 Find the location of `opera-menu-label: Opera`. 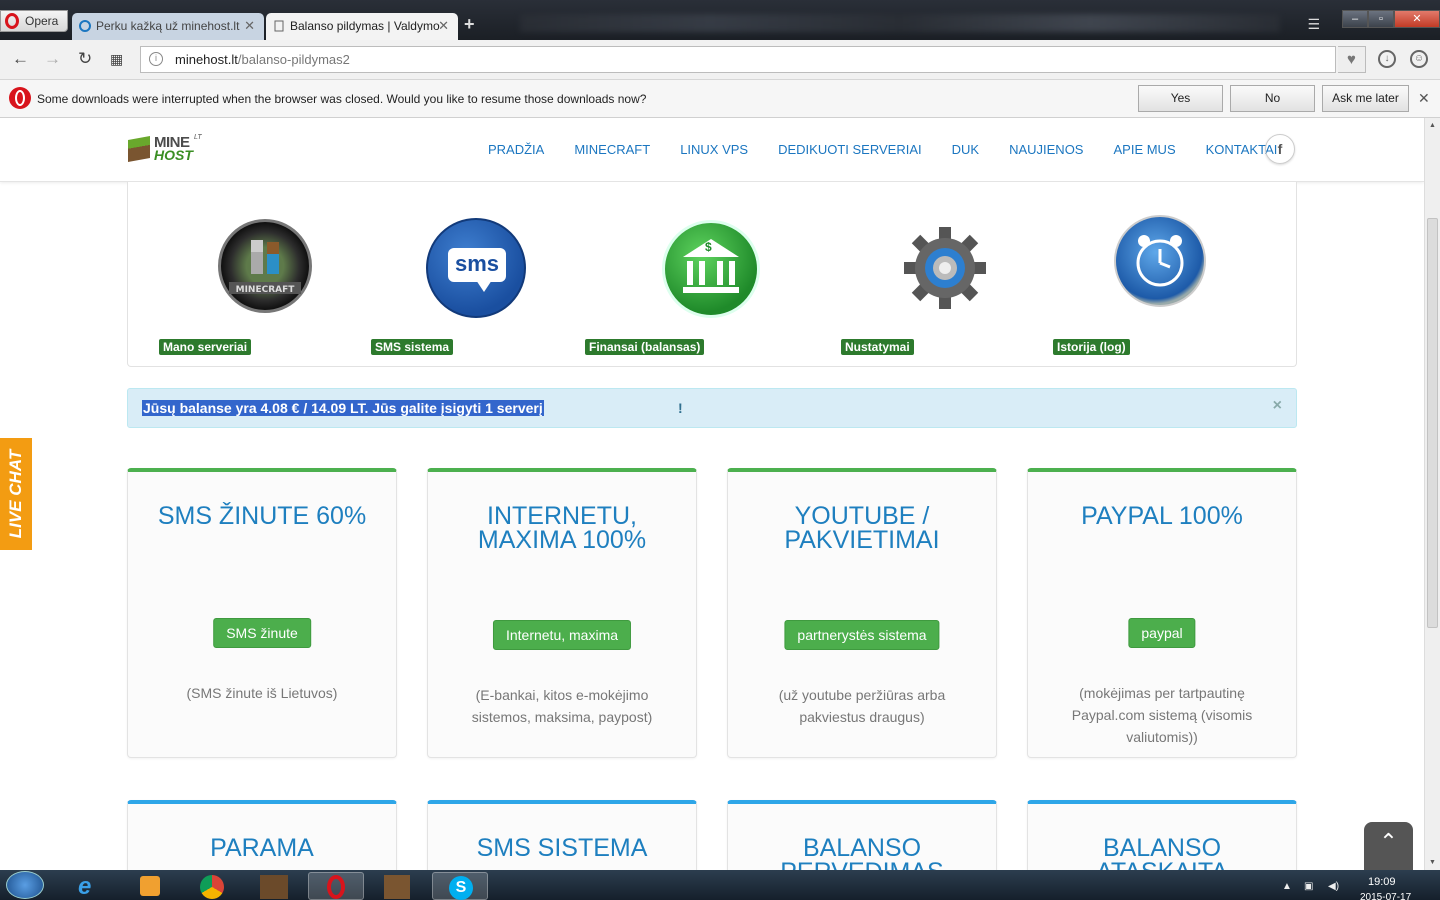

opera-menu-label: Opera is located at coordinates (42, 21).